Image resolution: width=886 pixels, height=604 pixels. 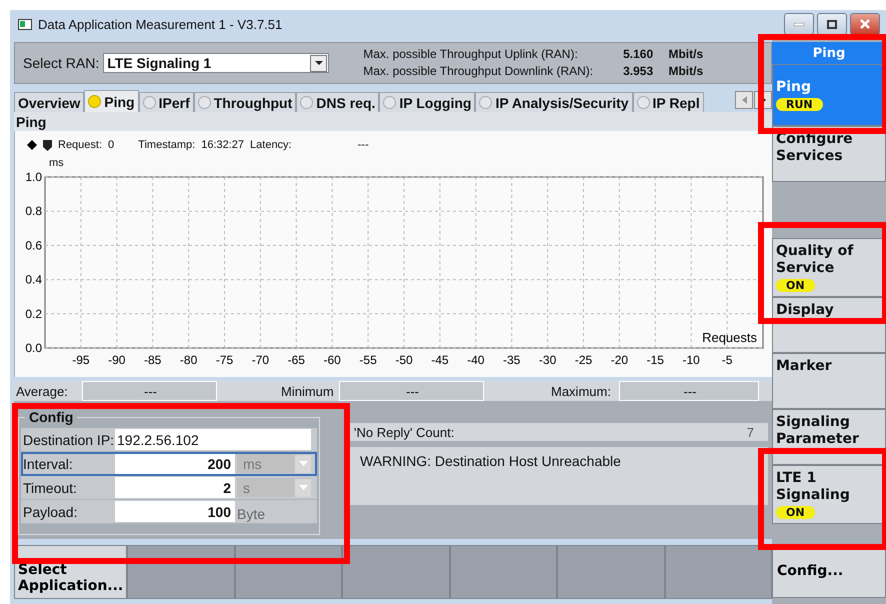 What do you see at coordinates (638, 54) in the screenshot?
I see `throughput-value: 5.160` at bounding box center [638, 54].